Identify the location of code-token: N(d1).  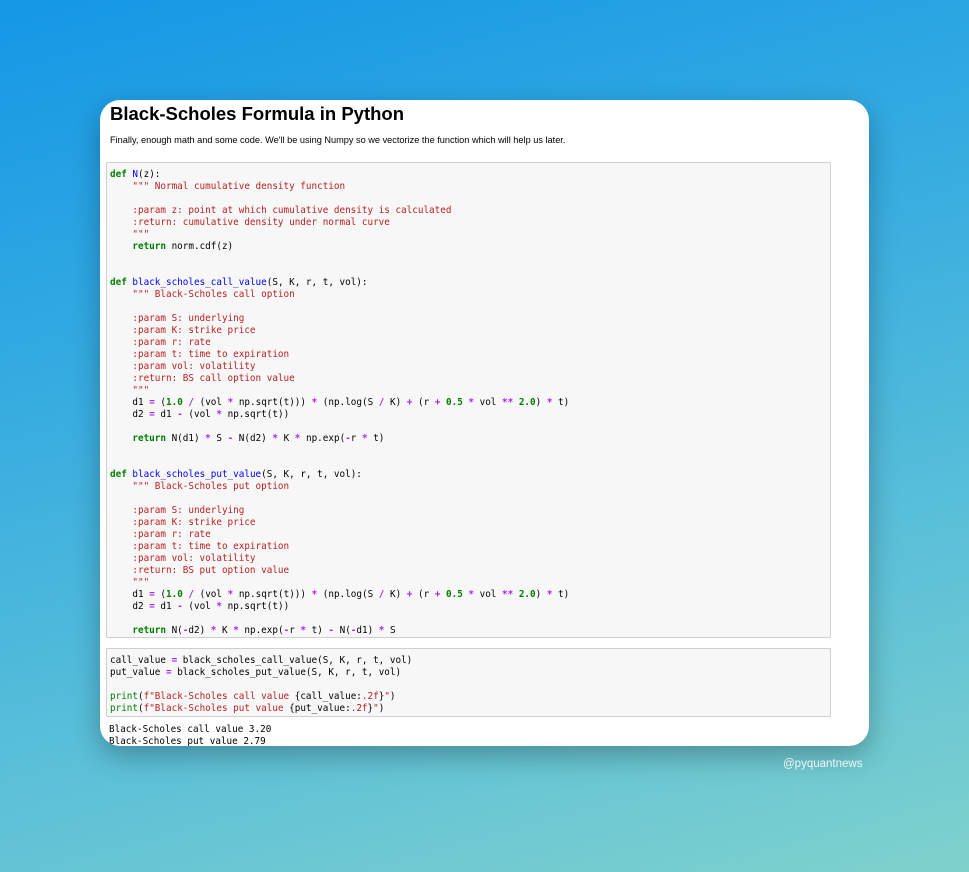
(185, 438).